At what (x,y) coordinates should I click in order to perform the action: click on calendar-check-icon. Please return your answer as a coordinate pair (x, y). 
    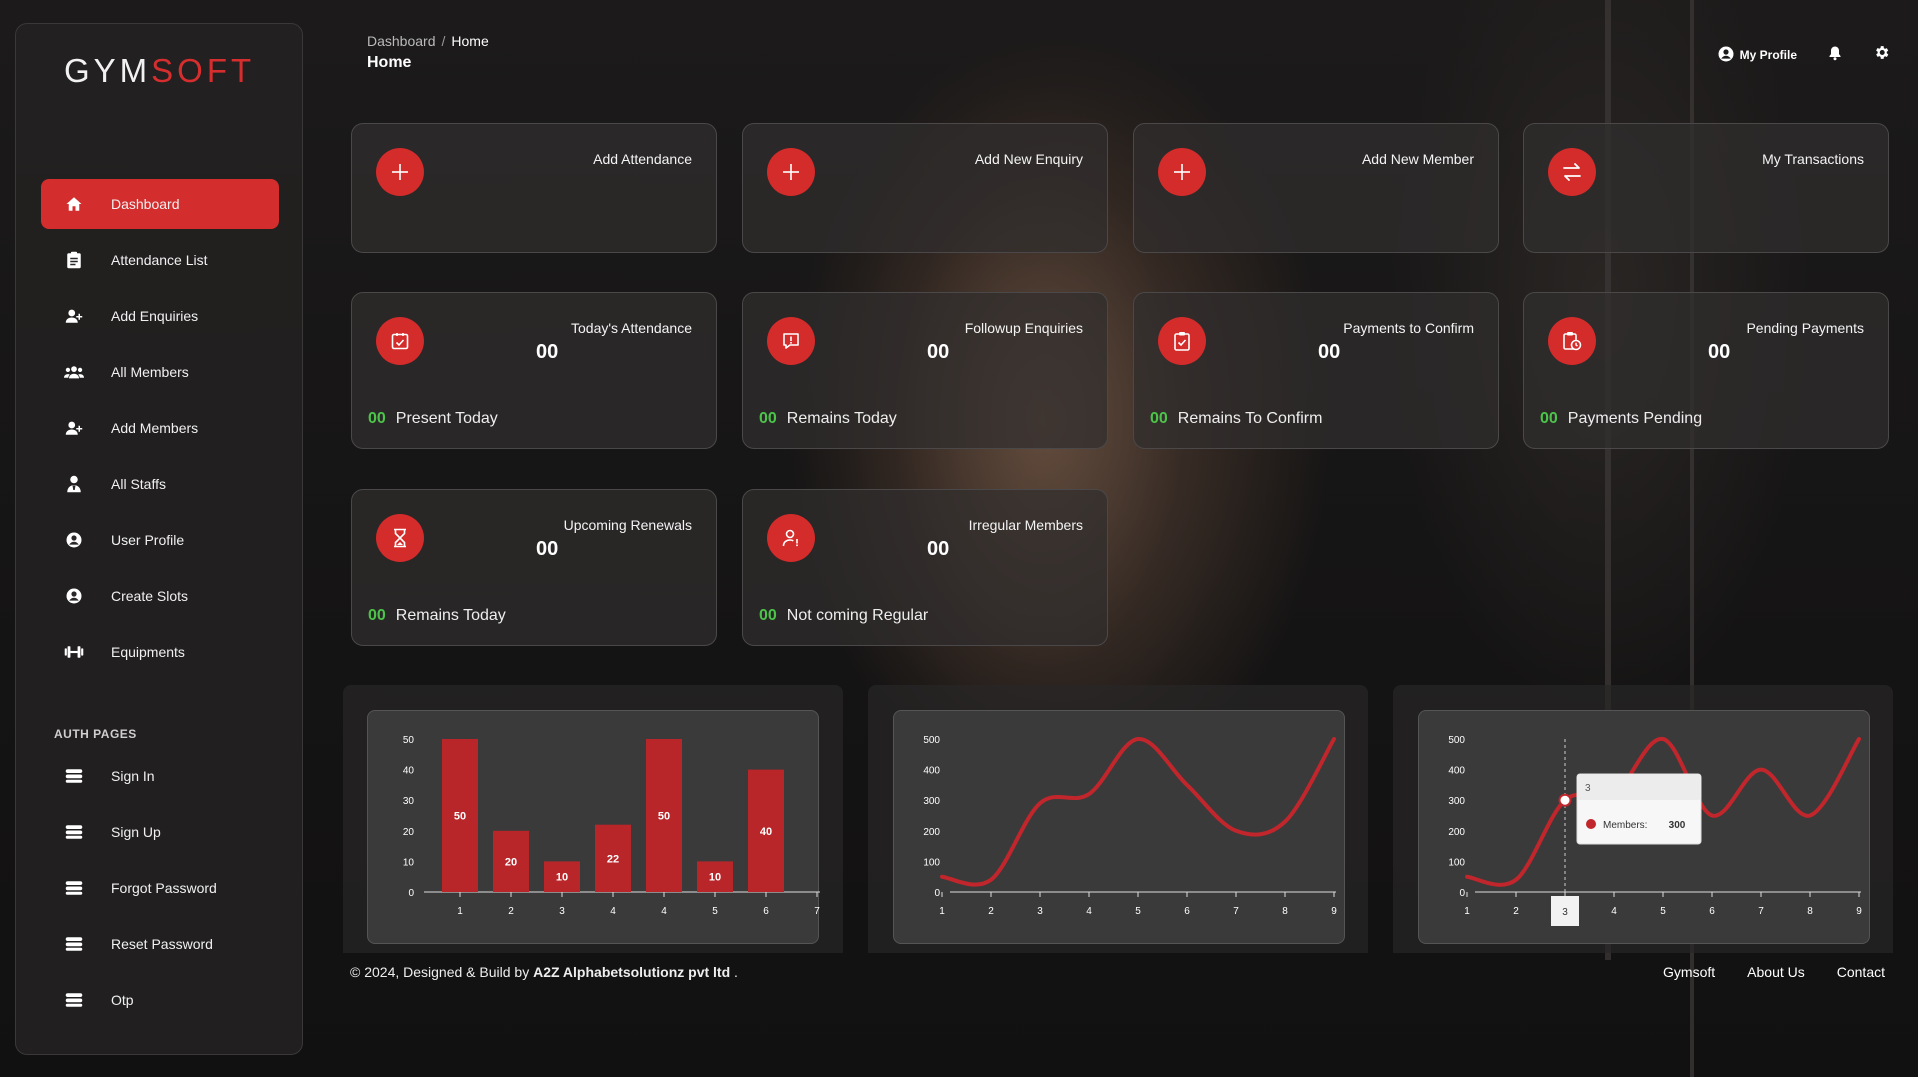
    Looking at the image, I should click on (400, 341).